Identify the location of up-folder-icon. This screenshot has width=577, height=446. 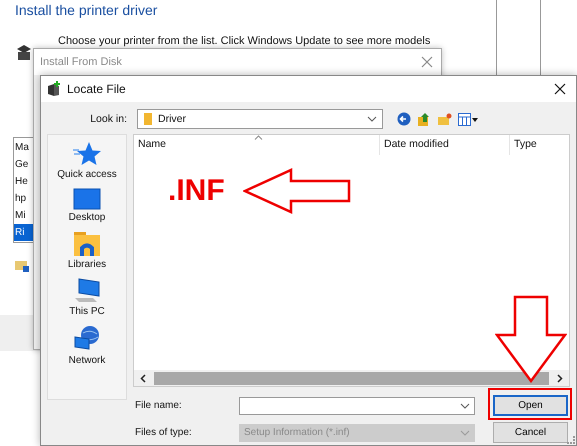
(424, 119).